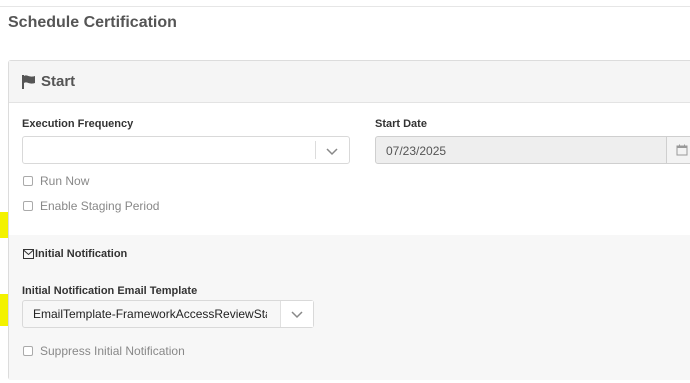  What do you see at coordinates (78, 124) in the screenshot?
I see `execution-frequency-label: Execution Frequency` at bounding box center [78, 124].